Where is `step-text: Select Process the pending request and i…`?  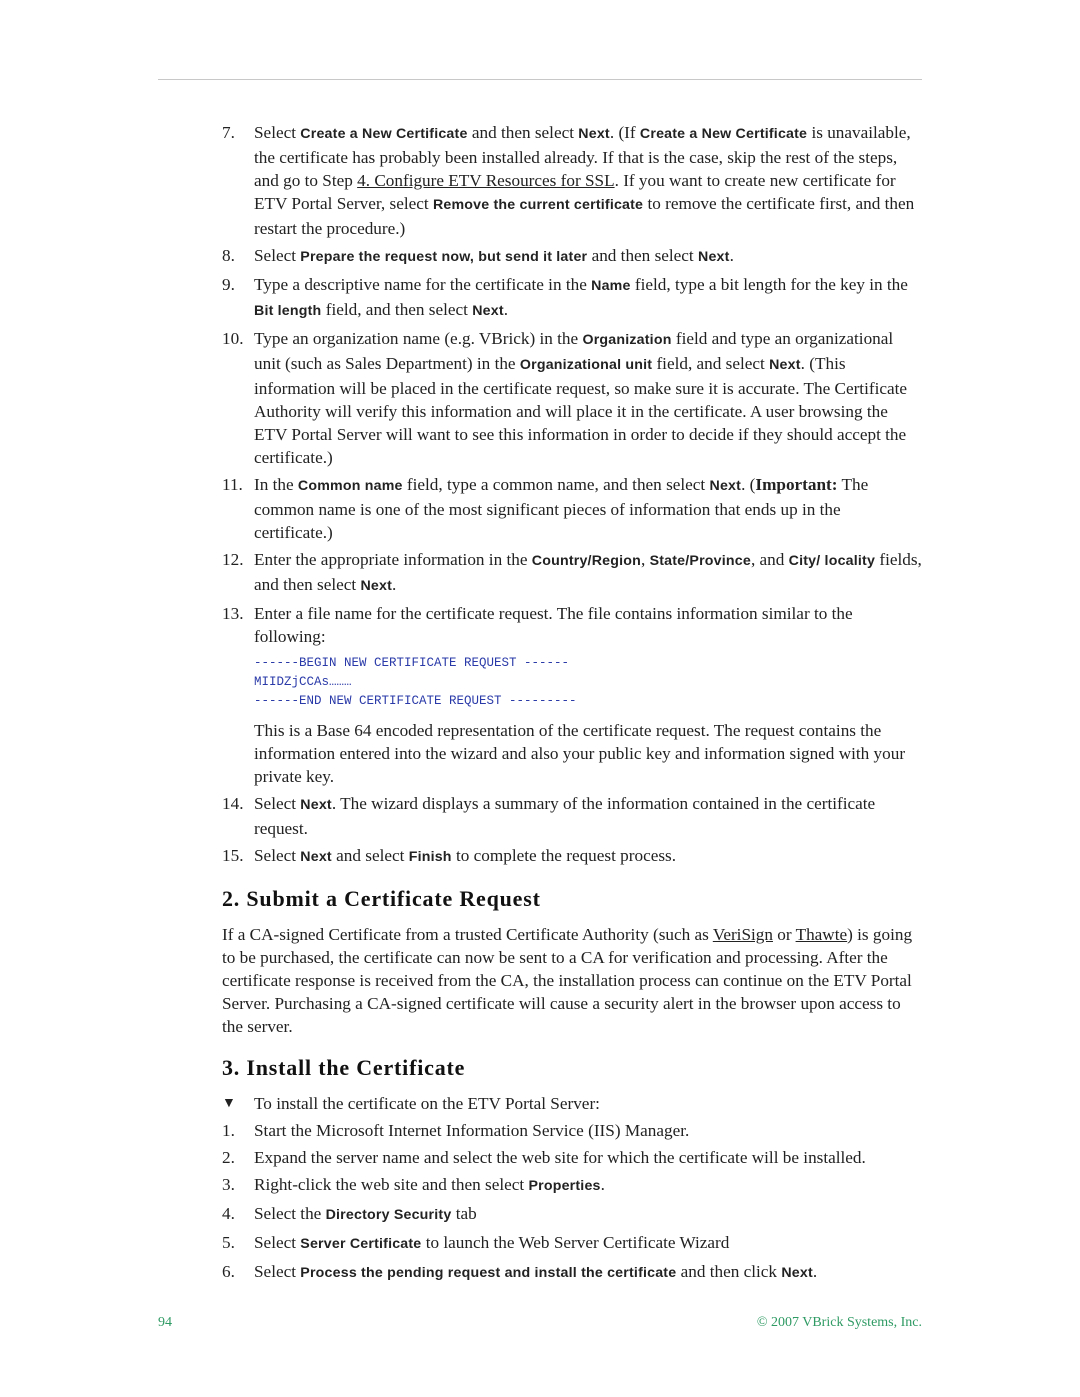 step-text: Select Process the pending request and i… is located at coordinates (535, 1271).